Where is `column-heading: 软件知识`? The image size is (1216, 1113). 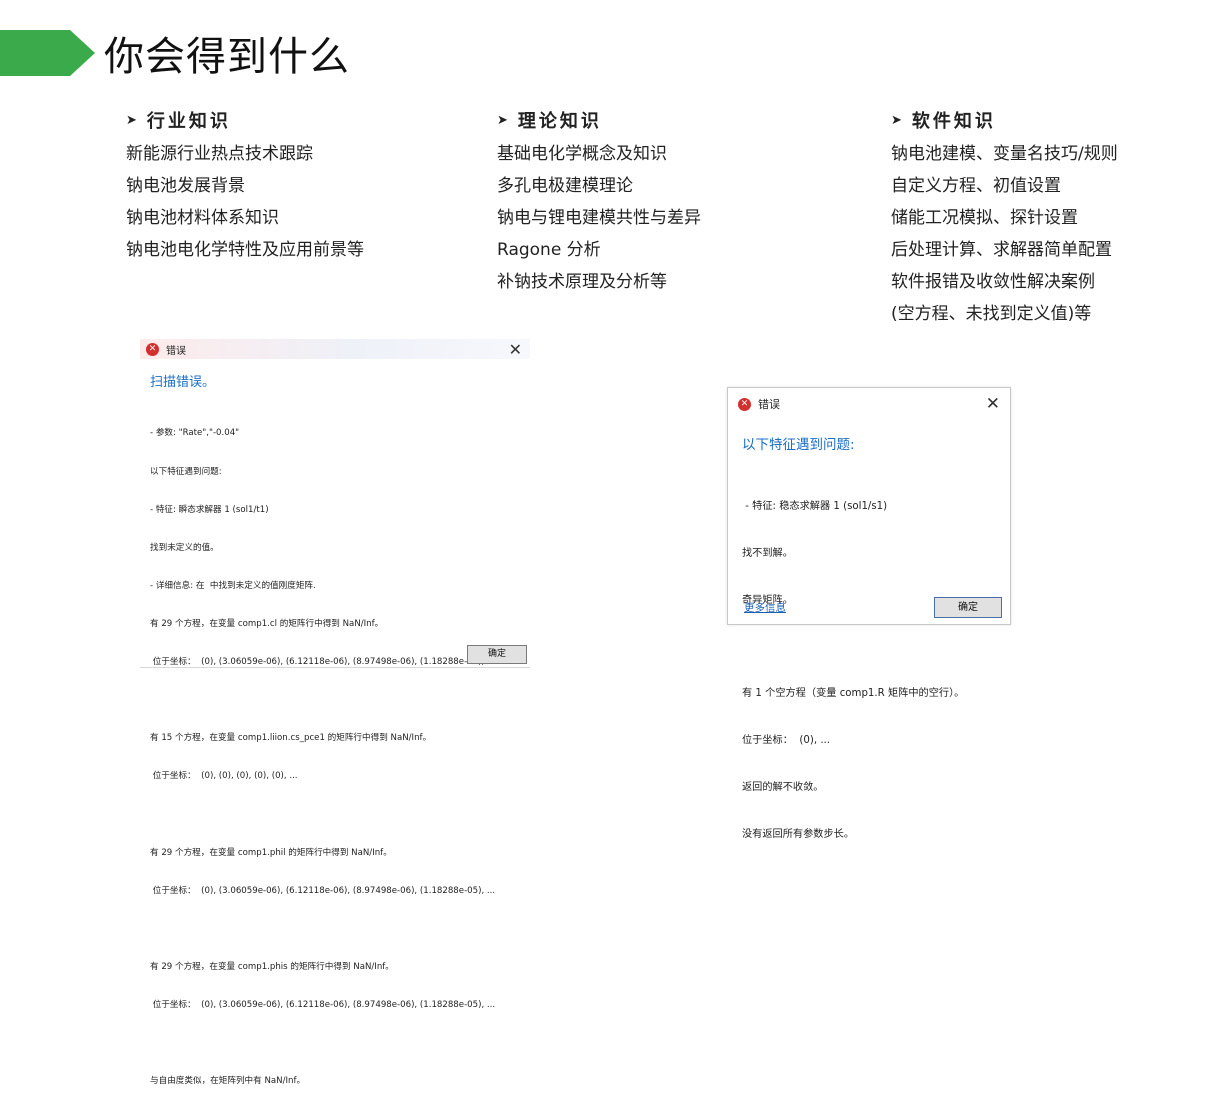 column-heading: 软件知识 is located at coordinates (953, 121).